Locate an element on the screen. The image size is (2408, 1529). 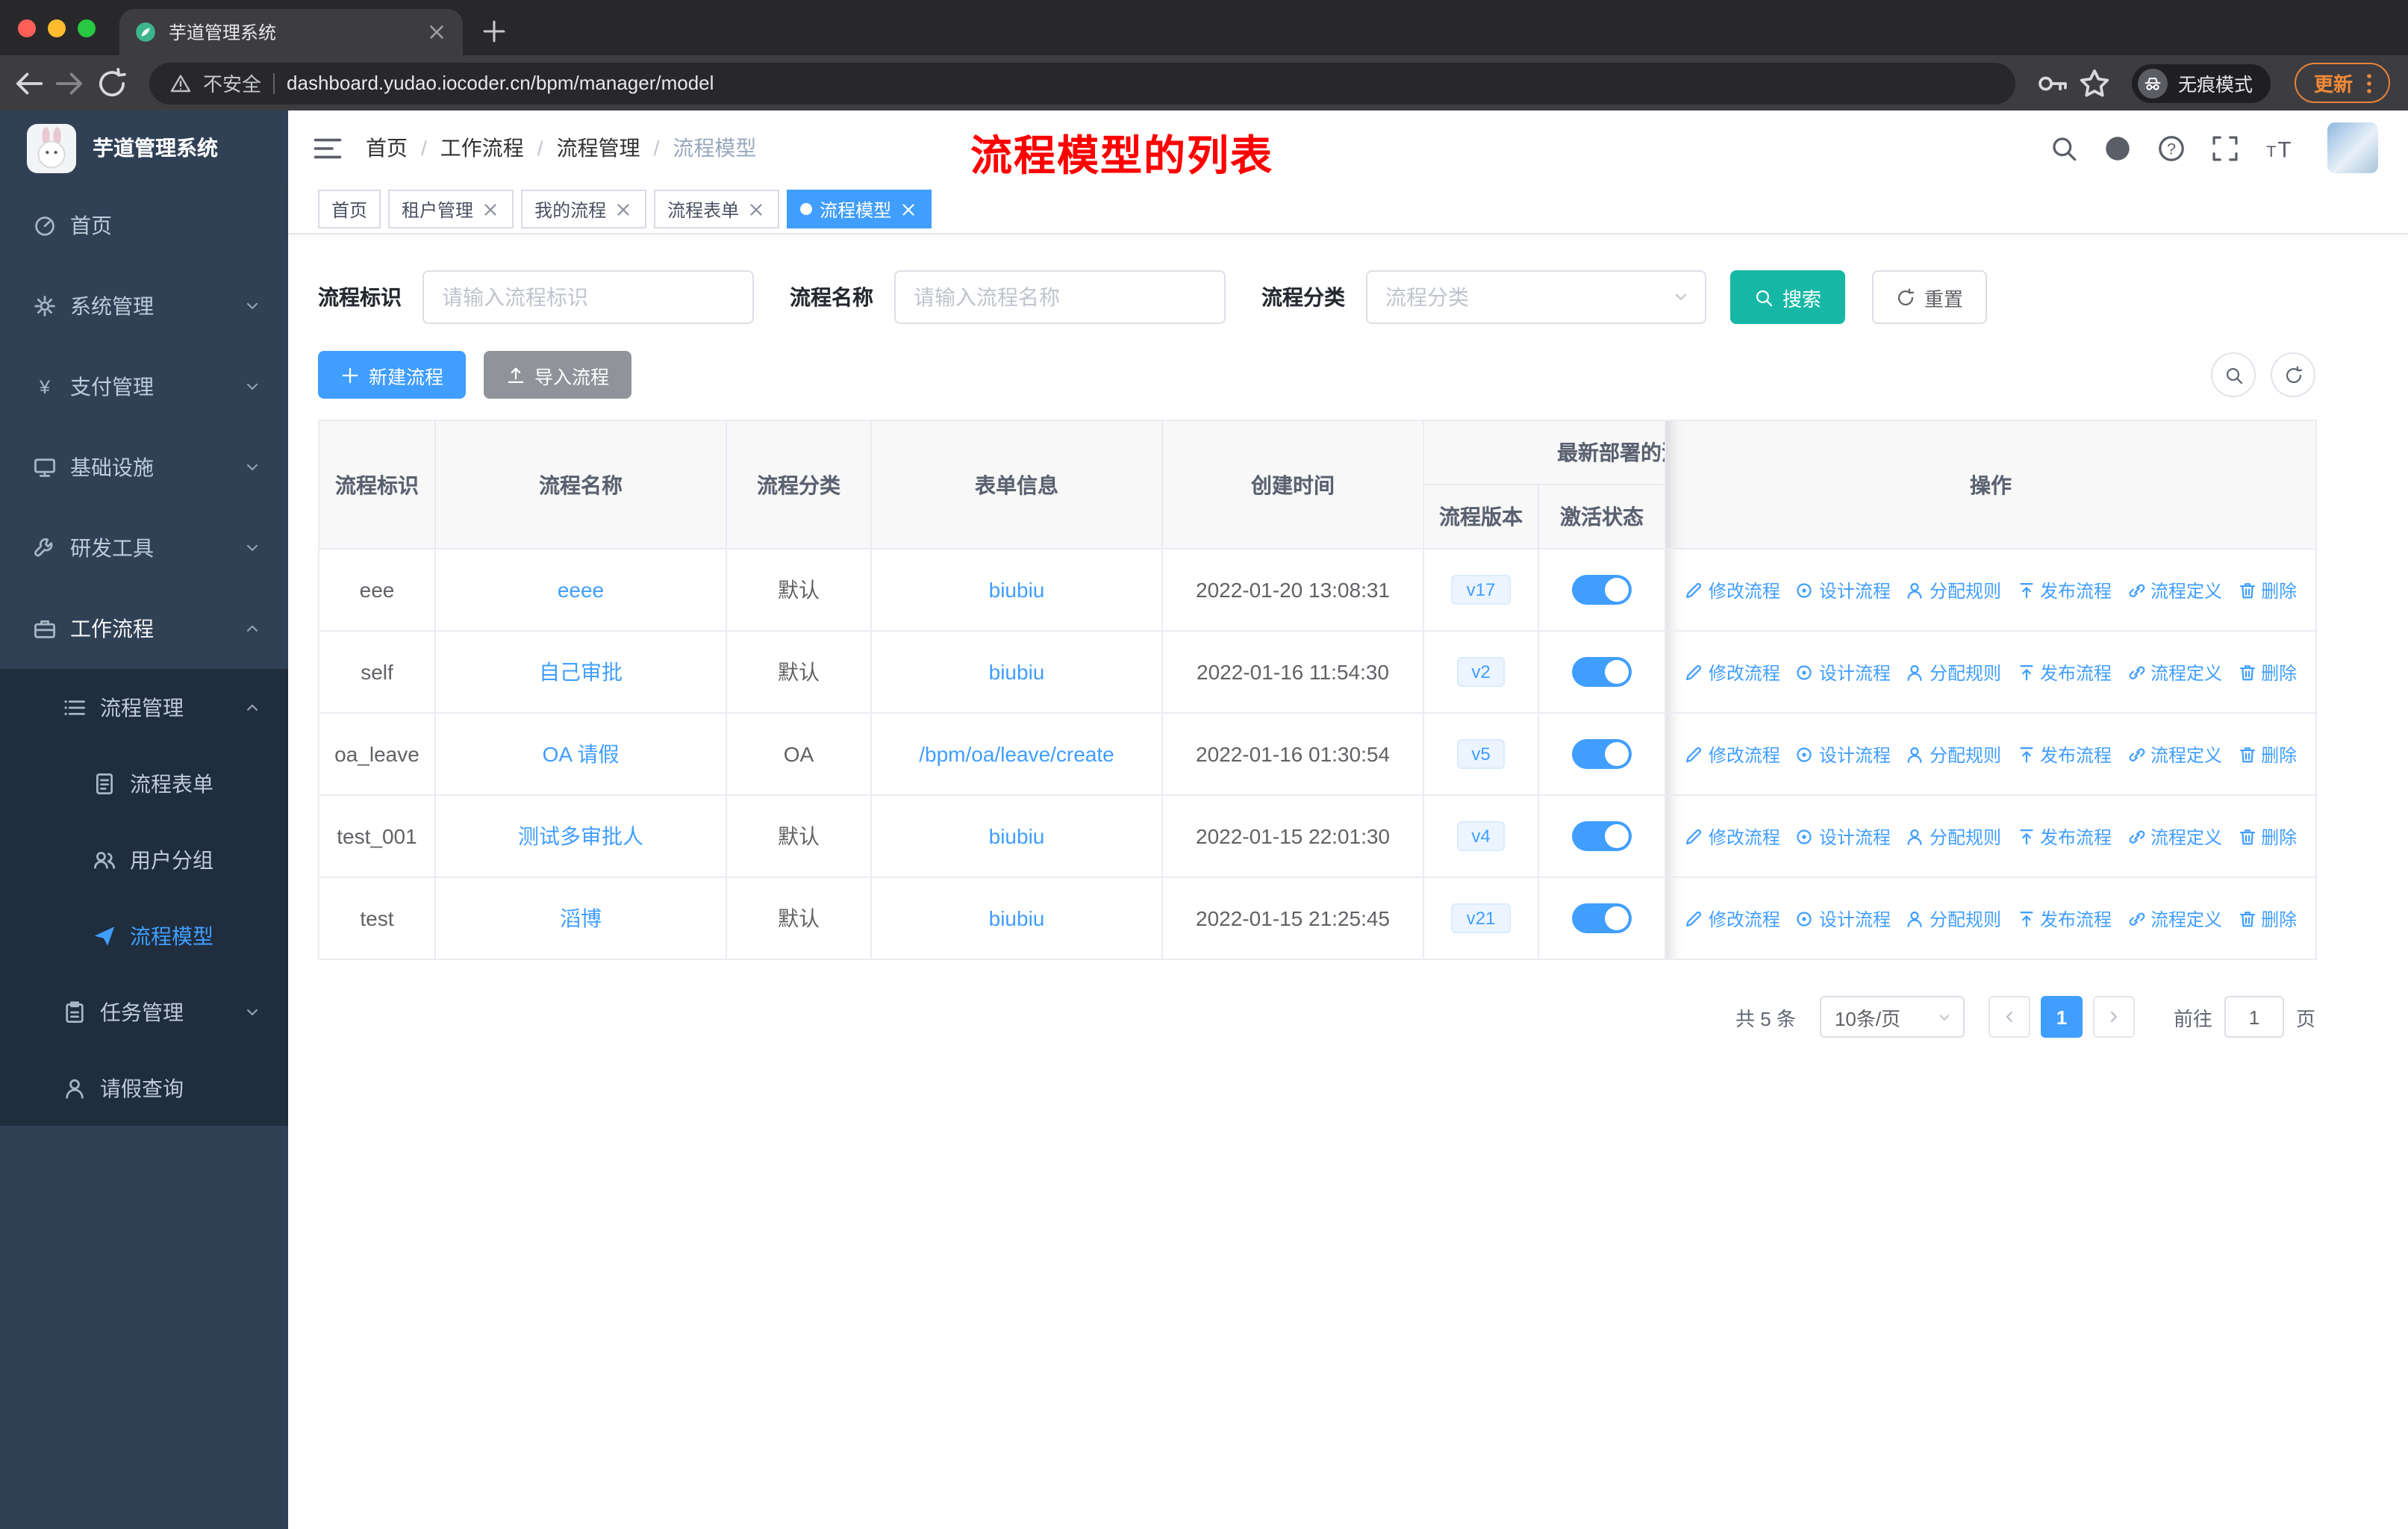
form-info-link: /bpm/oa/leave/create is located at coordinates (1016, 754).